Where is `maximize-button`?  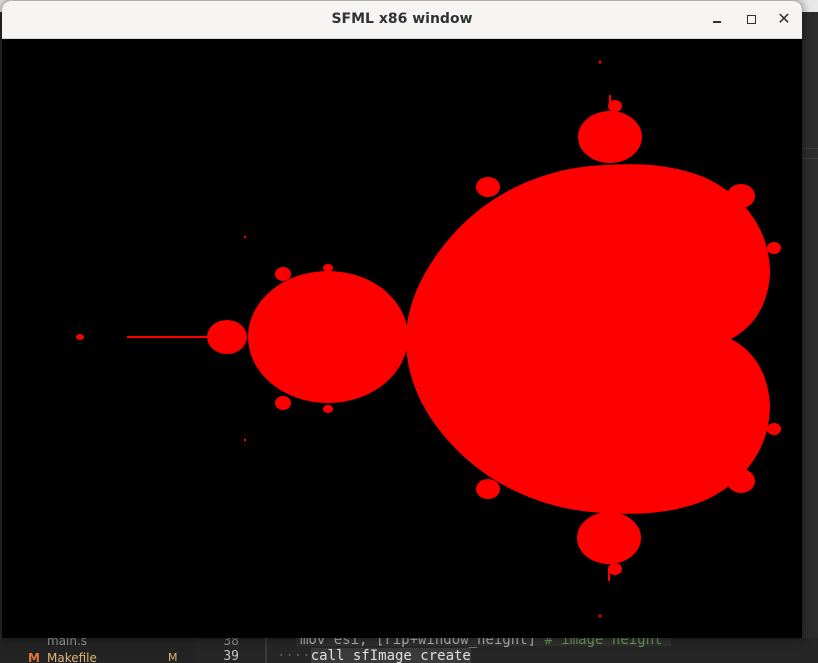 maximize-button is located at coordinates (751, 19).